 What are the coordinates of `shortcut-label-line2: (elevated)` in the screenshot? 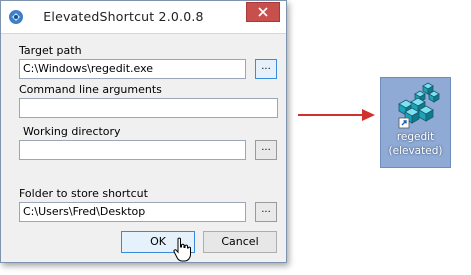 It's located at (415, 151).